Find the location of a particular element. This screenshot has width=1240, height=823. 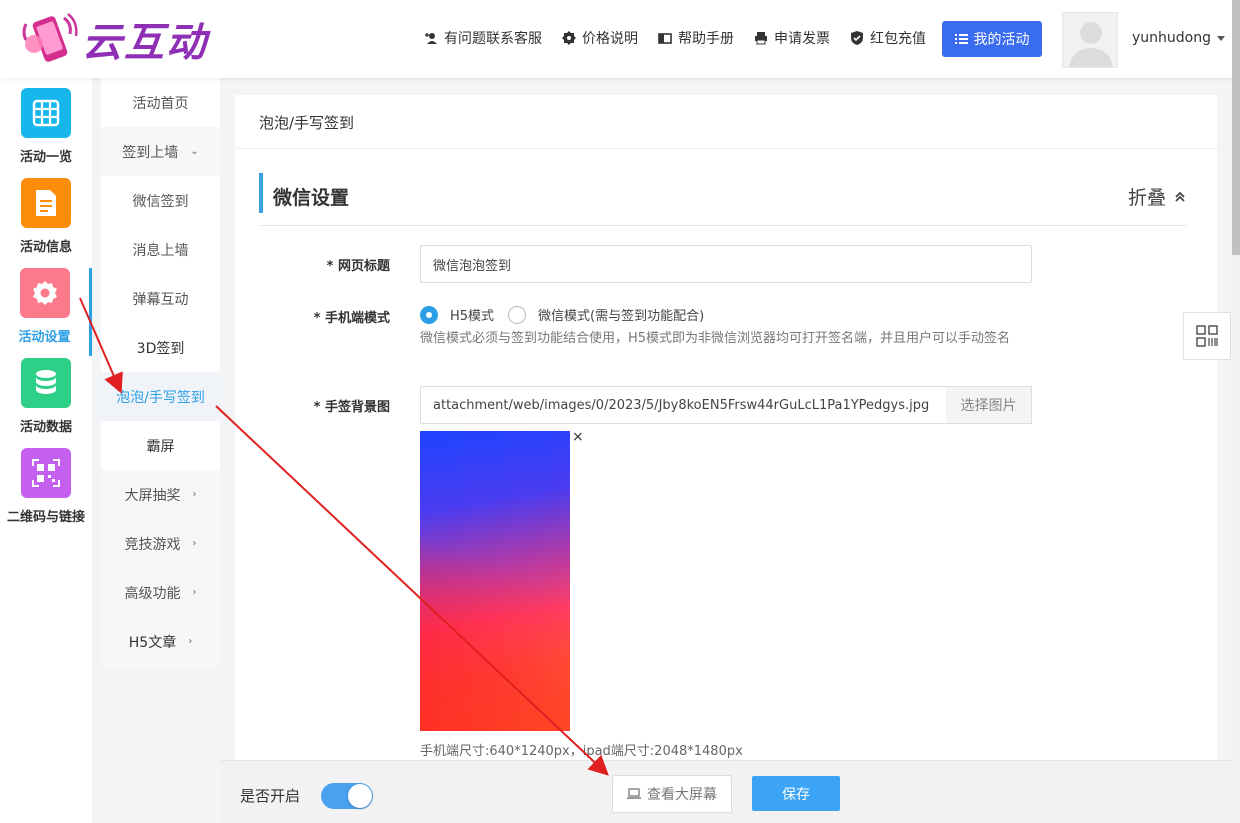

page-title-label: * 网页标题 is located at coordinates (358, 266).